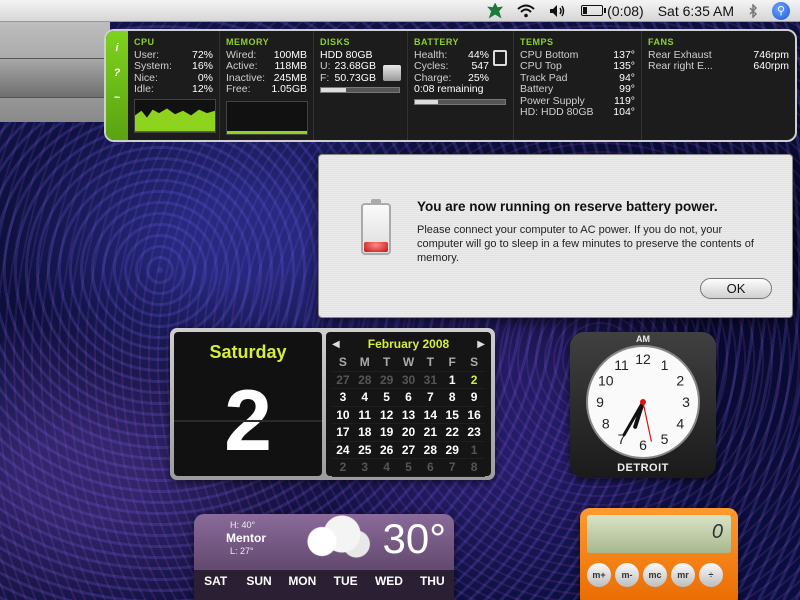 This screenshot has width=800, height=600. Describe the element at coordinates (495, 11) in the screenshot. I see `leaf-icon` at that location.